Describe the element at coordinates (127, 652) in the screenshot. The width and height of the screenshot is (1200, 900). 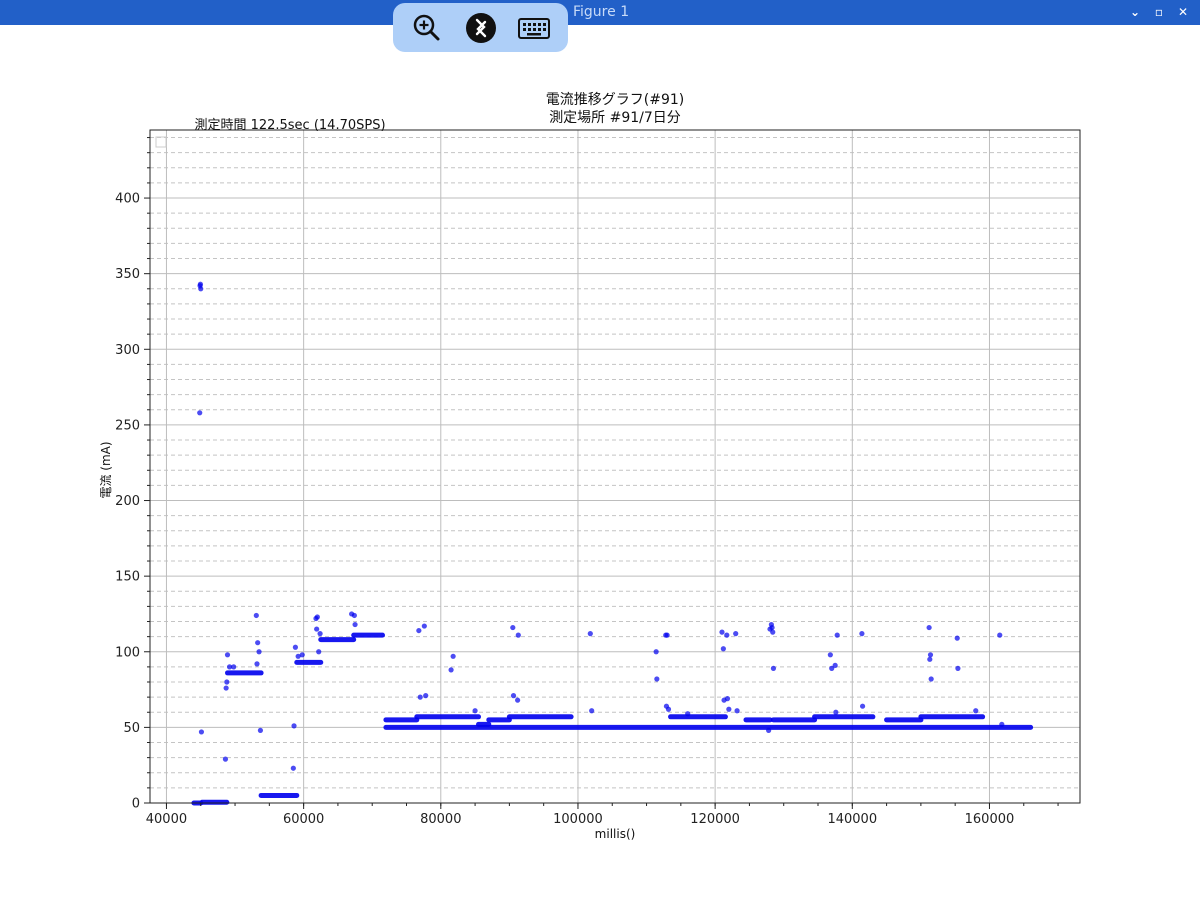
I see `y-tick-label: 100` at that location.